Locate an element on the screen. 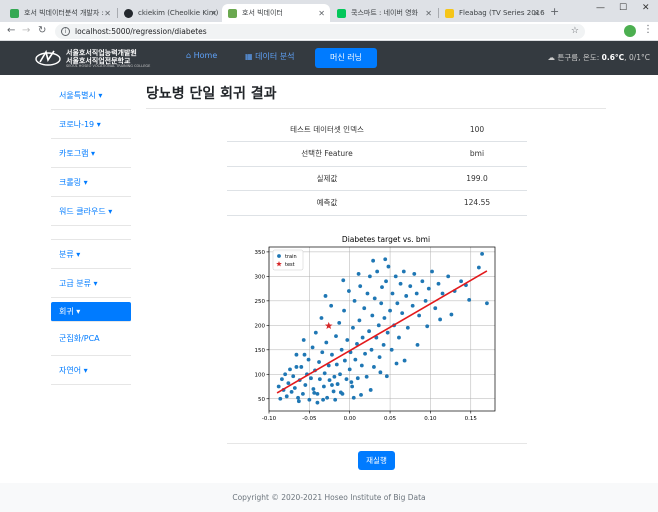  sidebar-item-regression: 회귀 ▾ is located at coordinates (91, 312).